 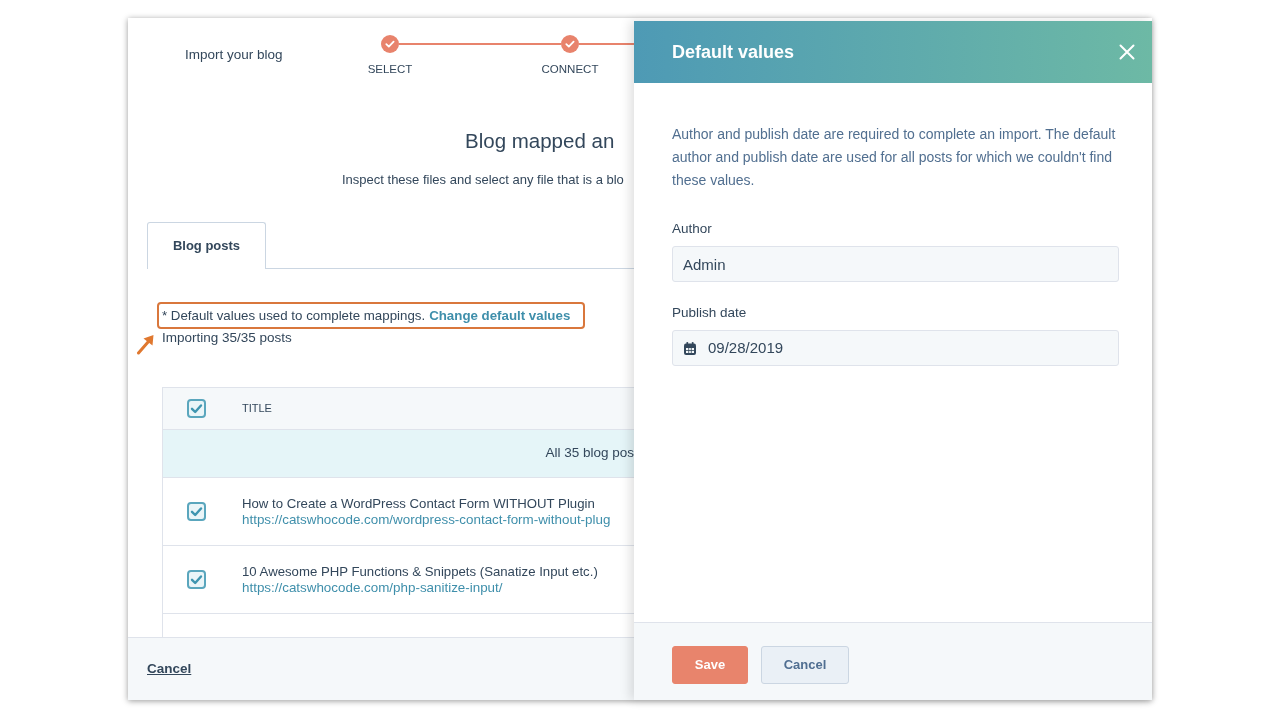 I want to click on post-title: How to Create a WordPress Contact Form WITHOUT Plugin, so click(x=418, y=503).